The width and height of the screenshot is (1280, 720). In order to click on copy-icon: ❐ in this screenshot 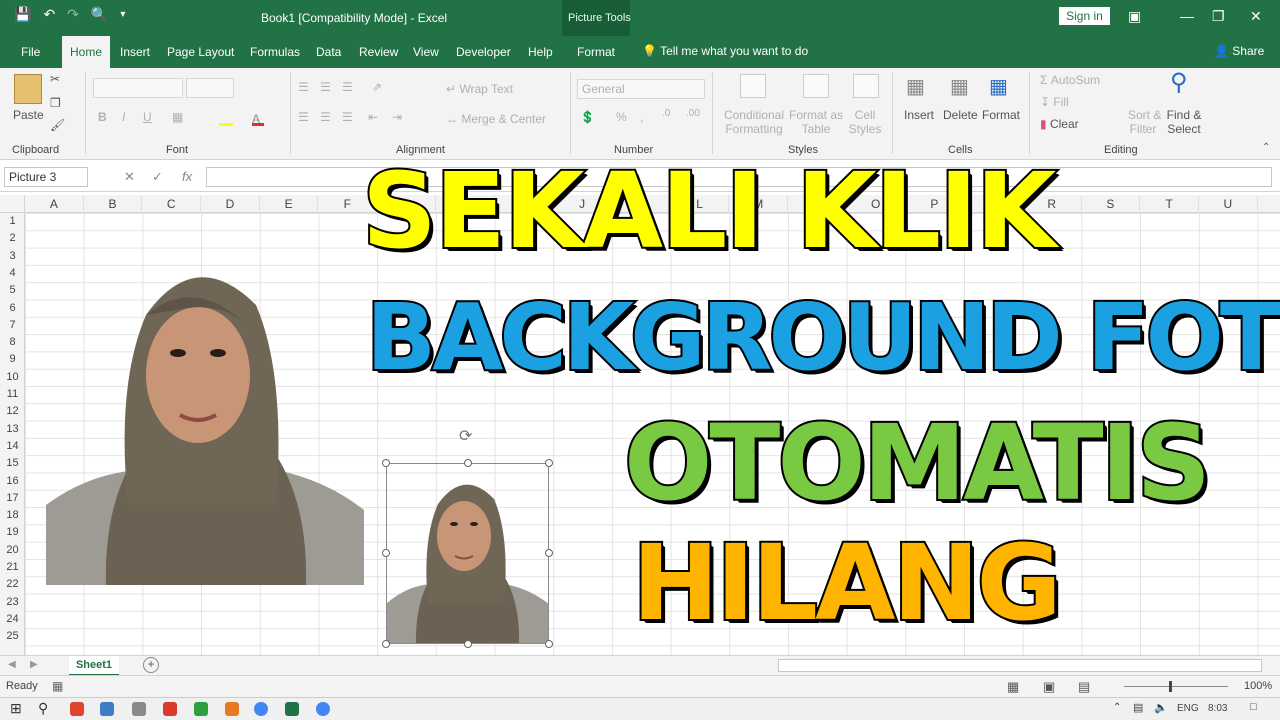, I will do `click(55, 103)`.